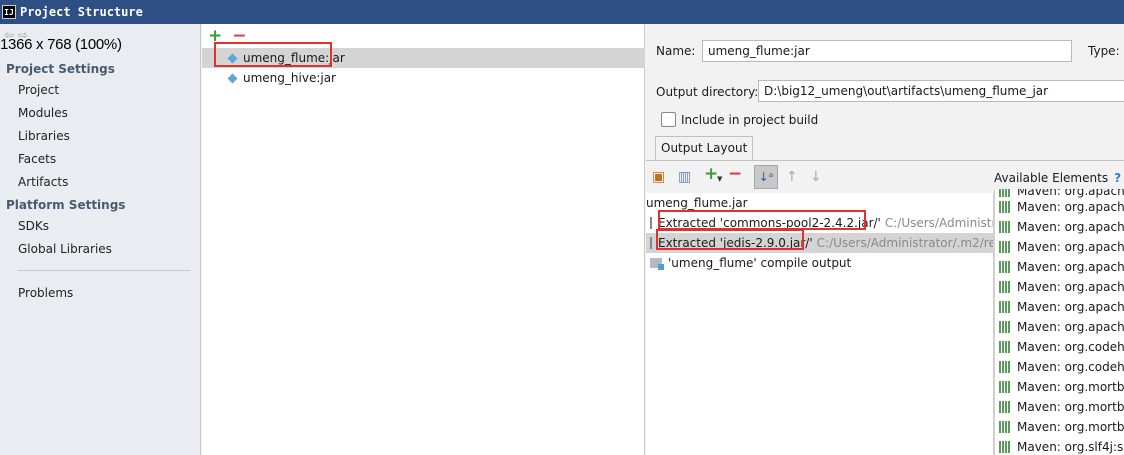 The height and width of the screenshot is (455, 1124). Describe the element at coordinates (684, 177) in the screenshot. I see `create-archive-icon: ▥` at that location.